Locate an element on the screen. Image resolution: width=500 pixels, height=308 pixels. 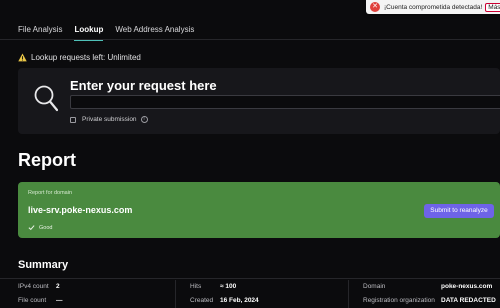
summary-heading: Summary is located at coordinates (43, 265).